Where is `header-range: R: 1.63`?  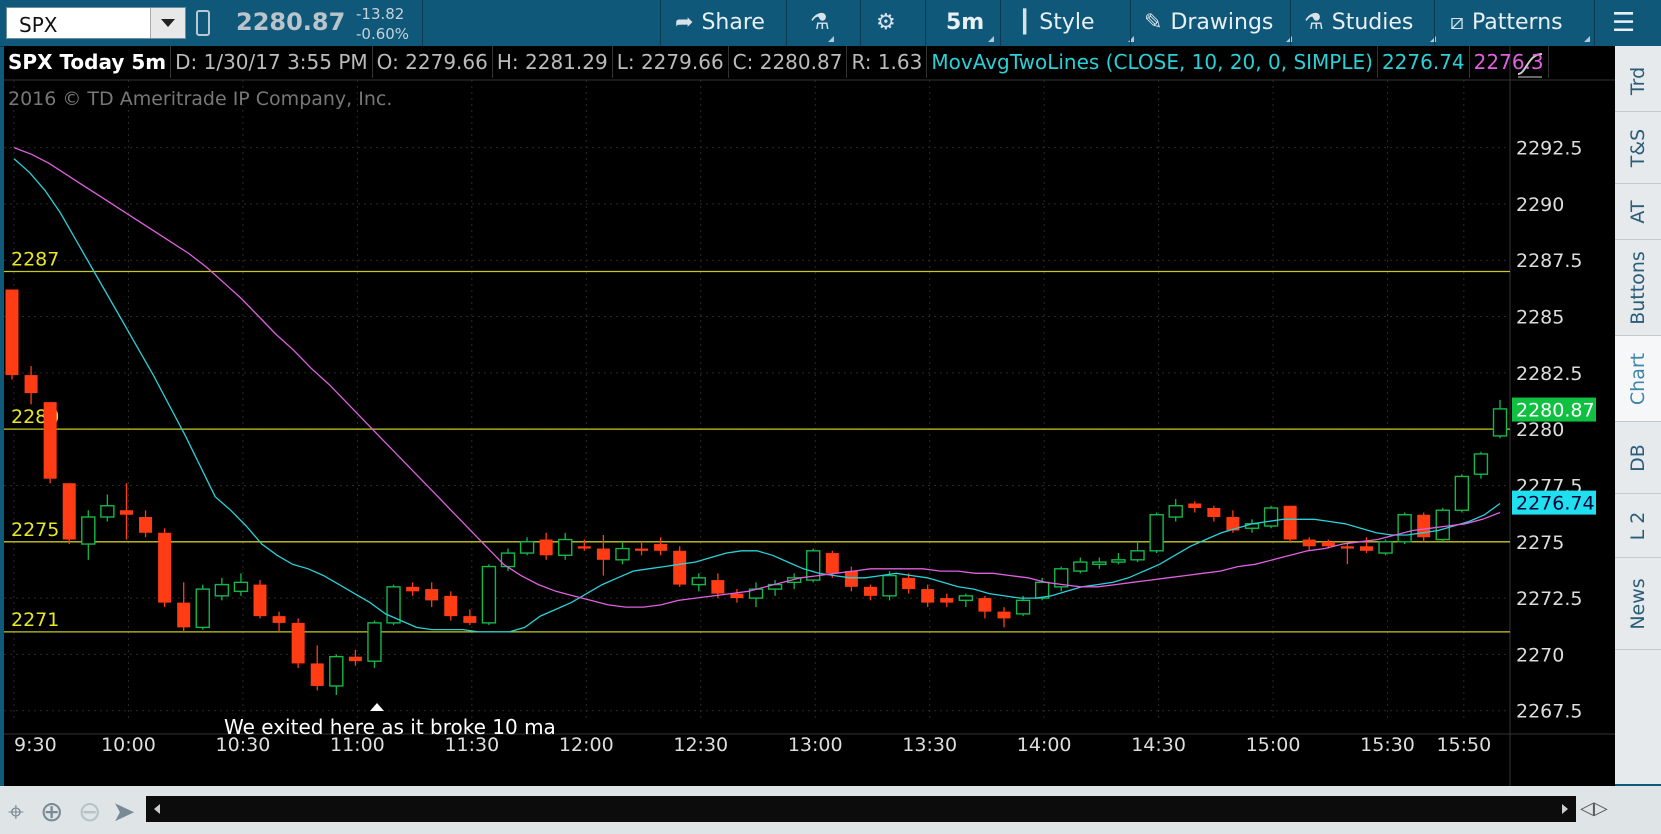
header-range: R: 1.63 is located at coordinates (887, 62).